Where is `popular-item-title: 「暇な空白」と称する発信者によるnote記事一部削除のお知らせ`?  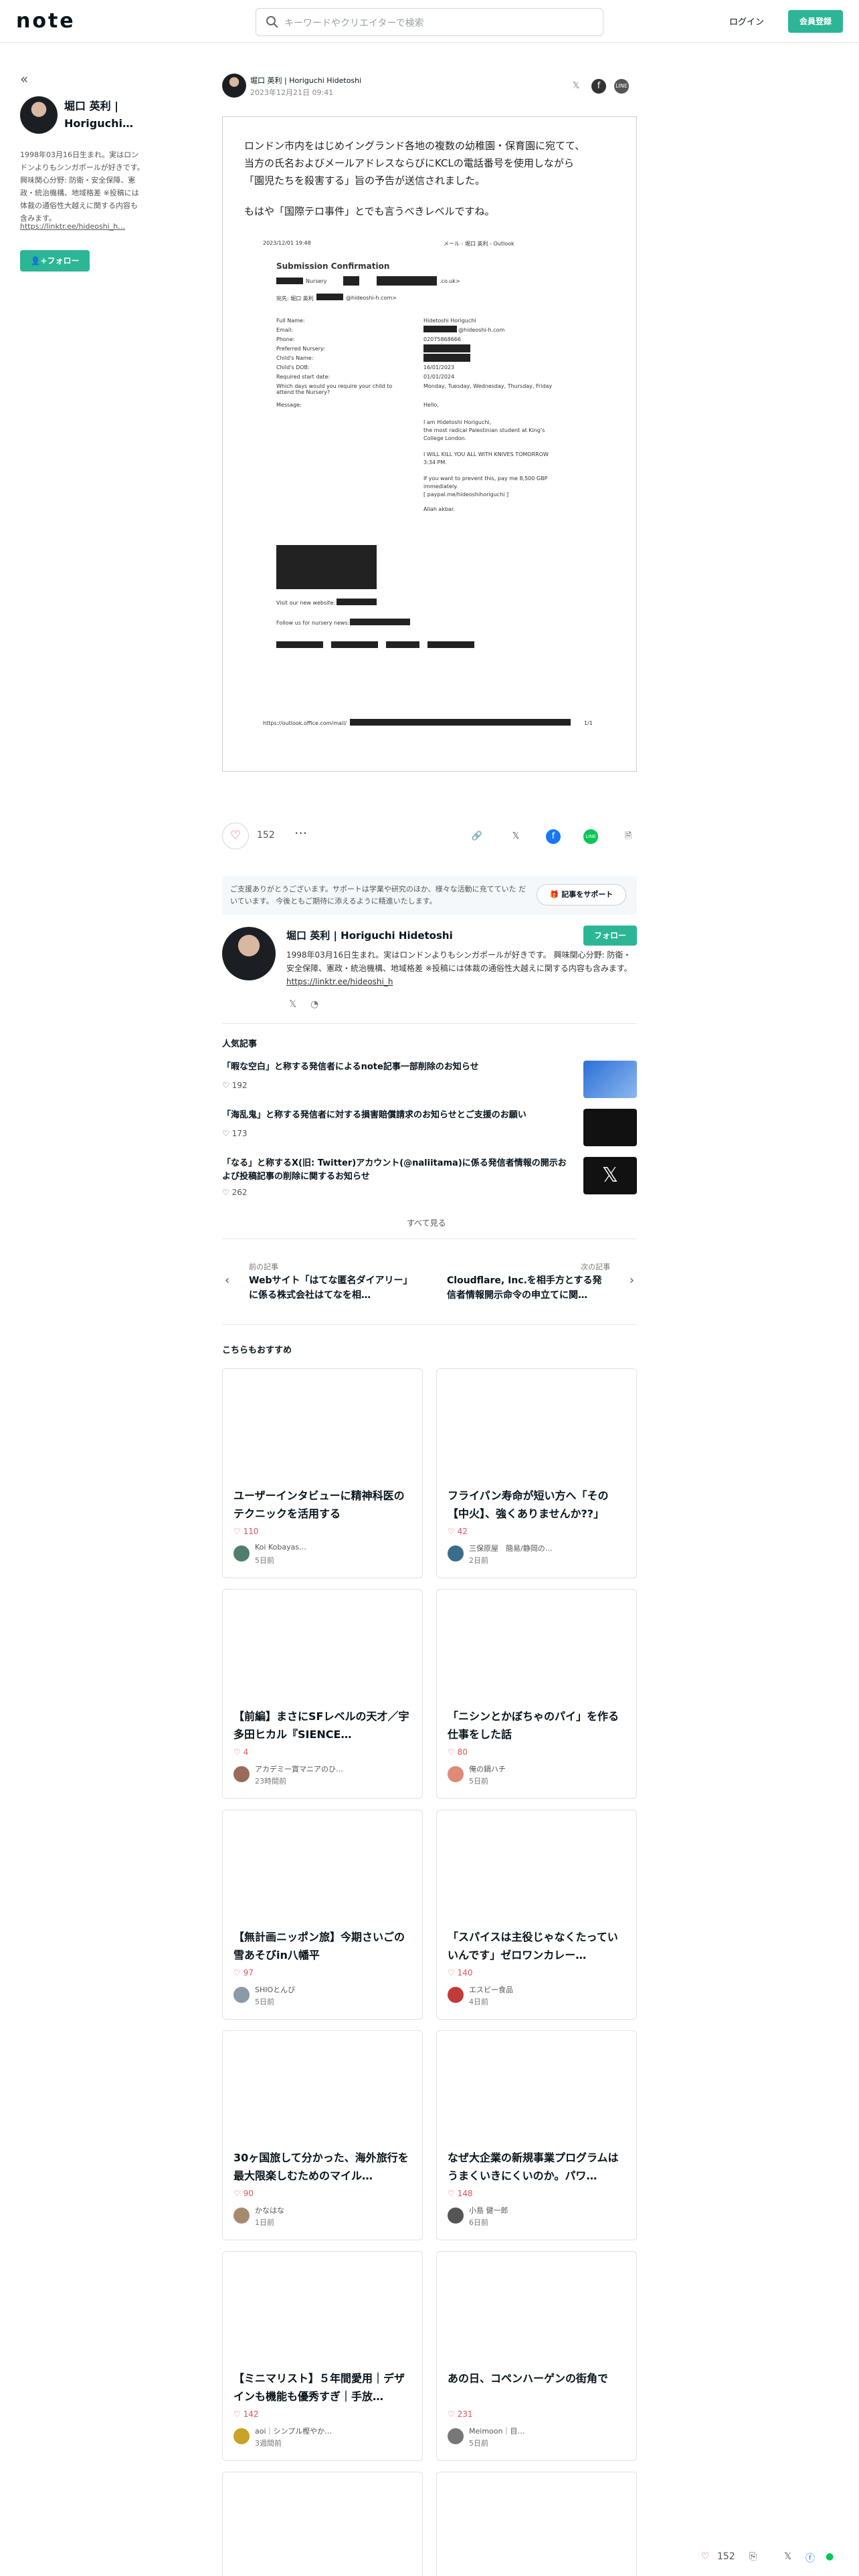 popular-item-title: 「暇な空白」と称する発信者によるnote記事一部削除のお知らせ is located at coordinates (396, 1067).